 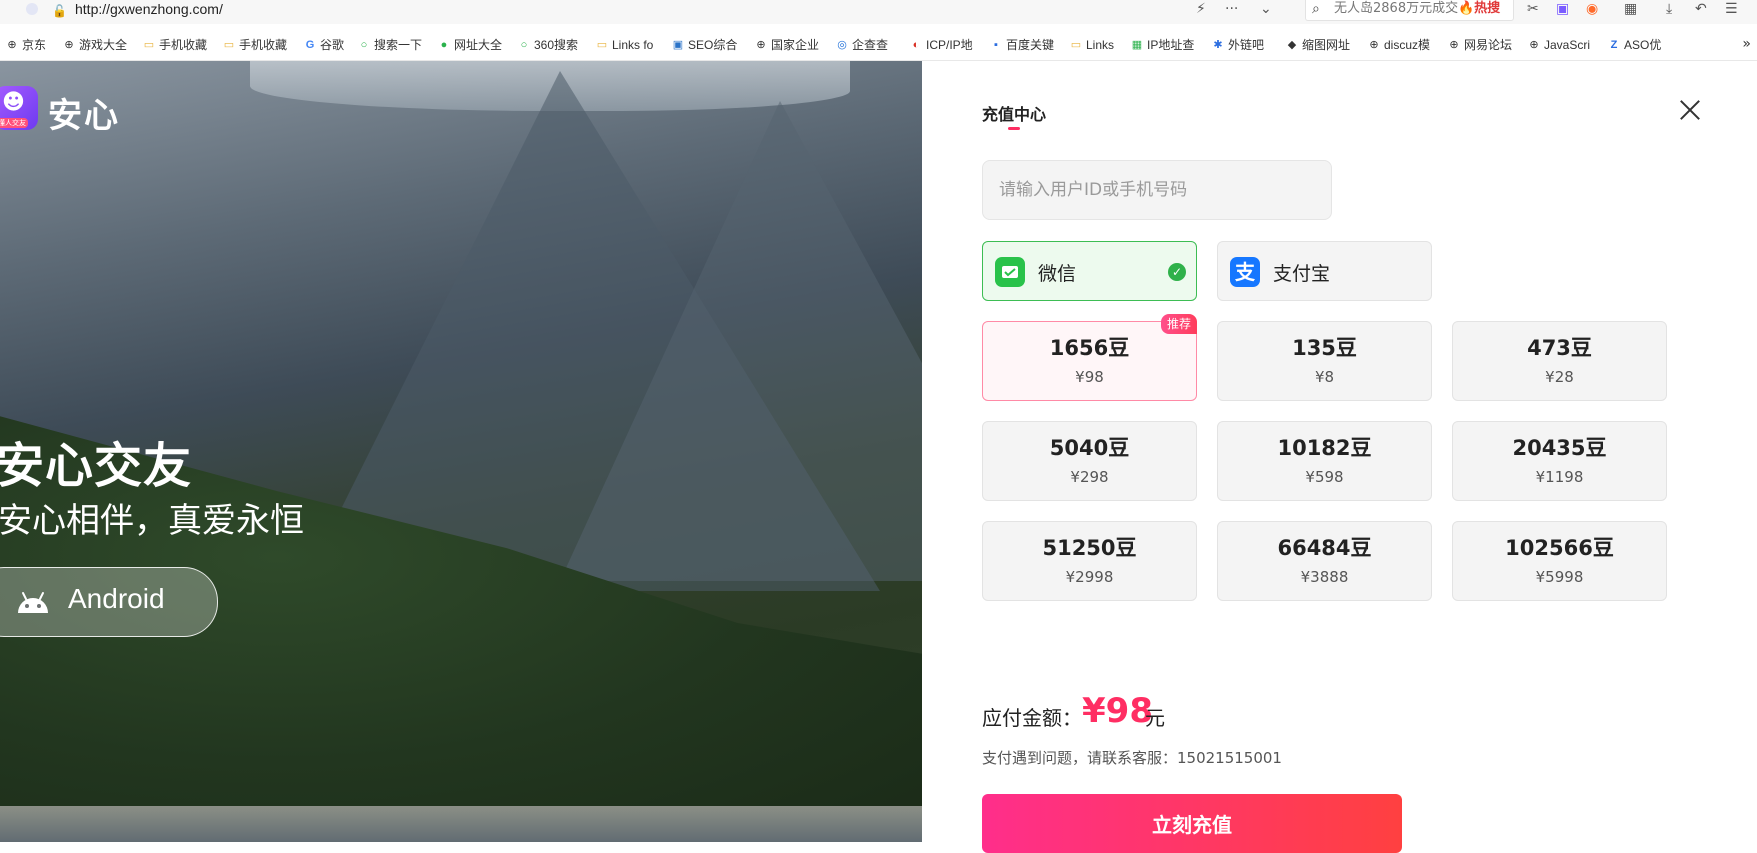 I want to click on package-option: 推荐 1656豆 ¥98, so click(x=1089, y=357).